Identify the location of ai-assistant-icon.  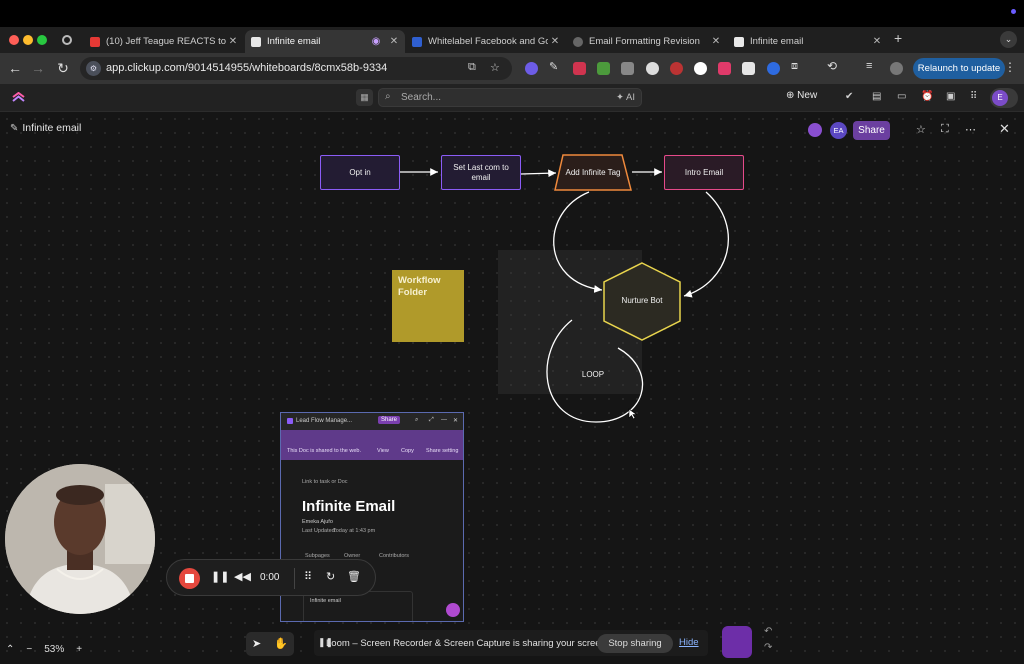
(453, 610).